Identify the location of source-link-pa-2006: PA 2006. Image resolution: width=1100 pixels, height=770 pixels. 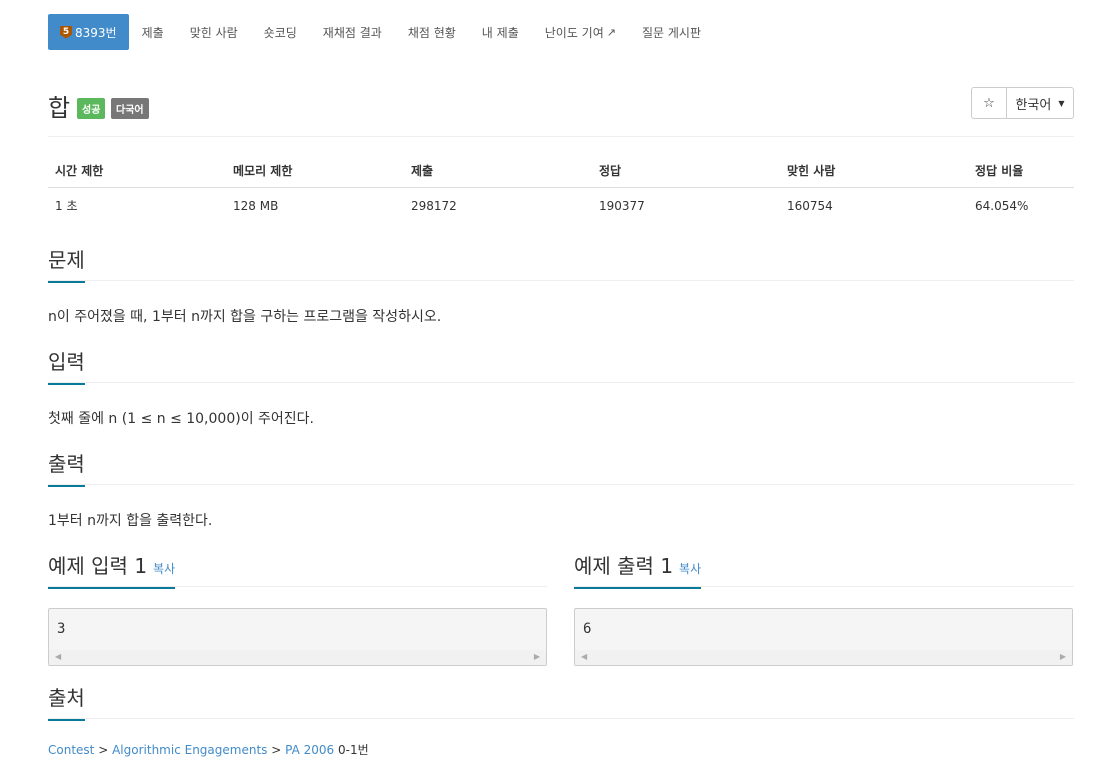
(309, 750).